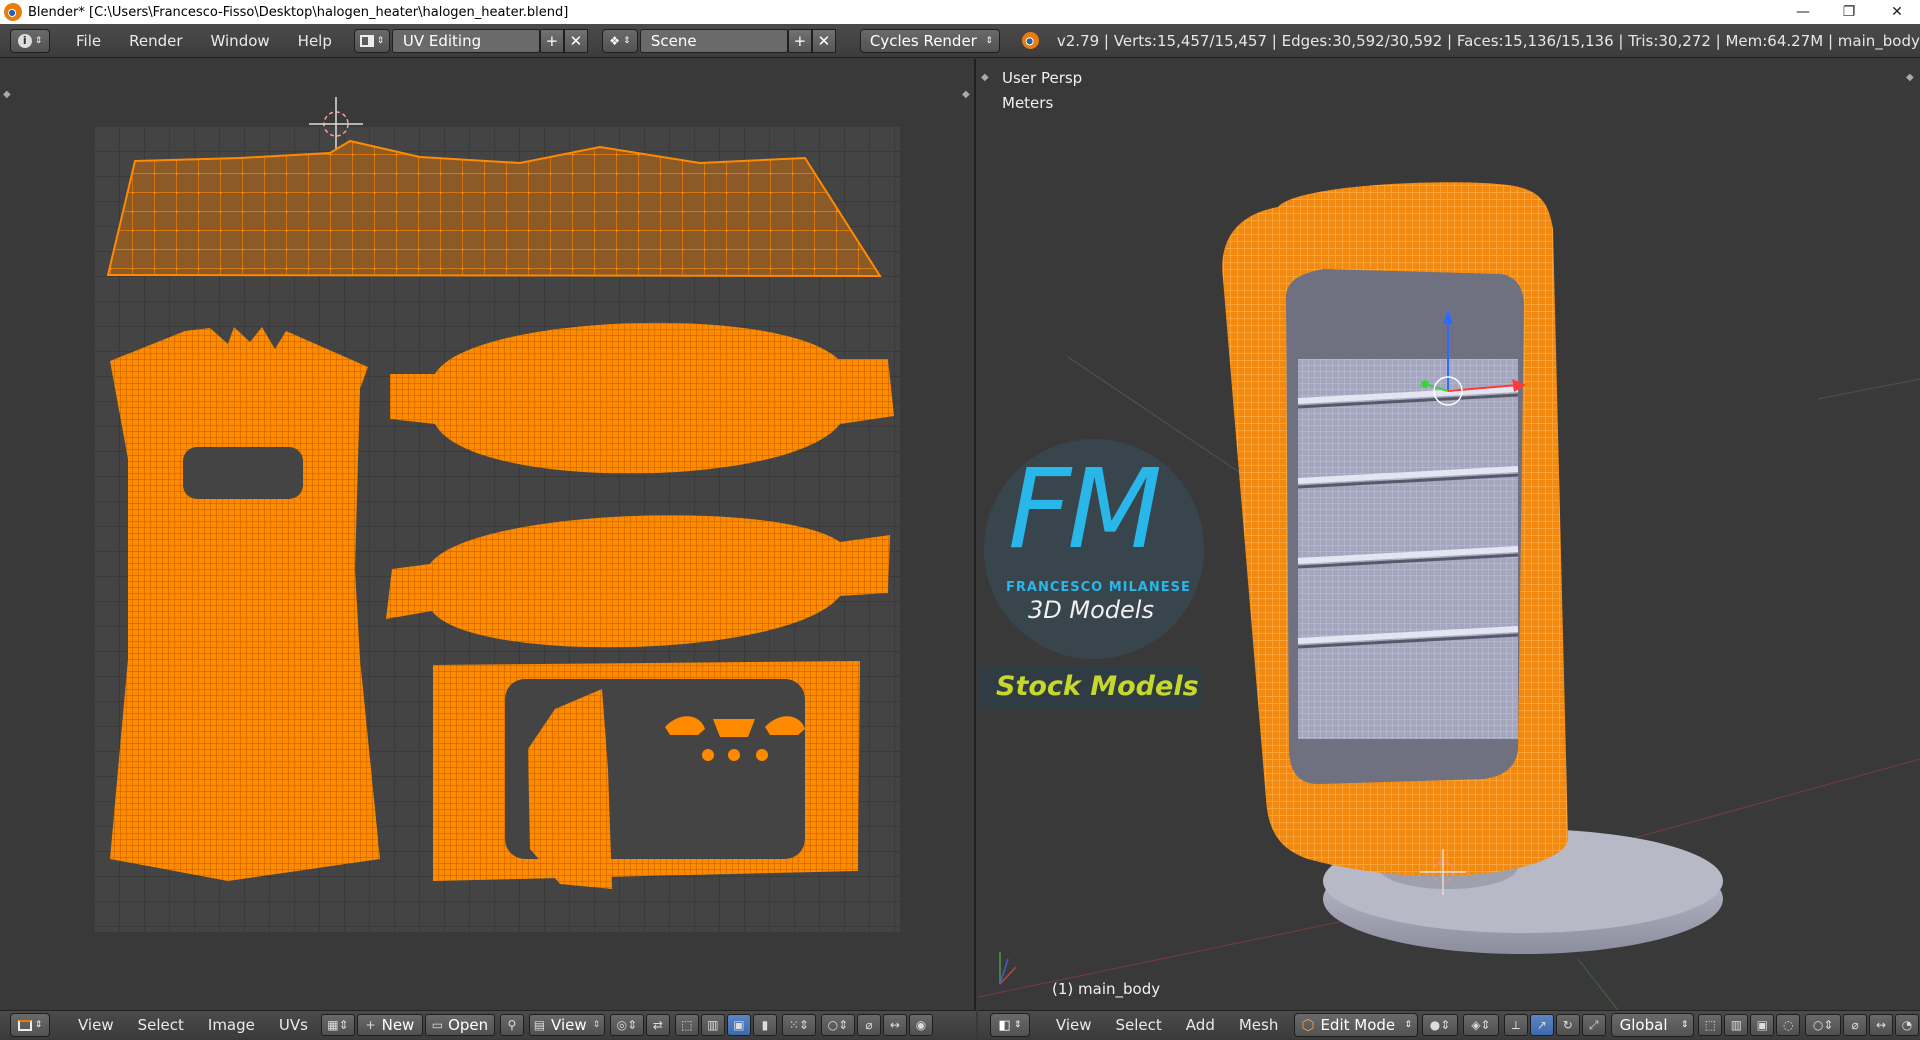 This screenshot has width=1920, height=1040. Describe the element at coordinates (1803, 12) in the screenshot. I see `minimize-button: —` at that location.